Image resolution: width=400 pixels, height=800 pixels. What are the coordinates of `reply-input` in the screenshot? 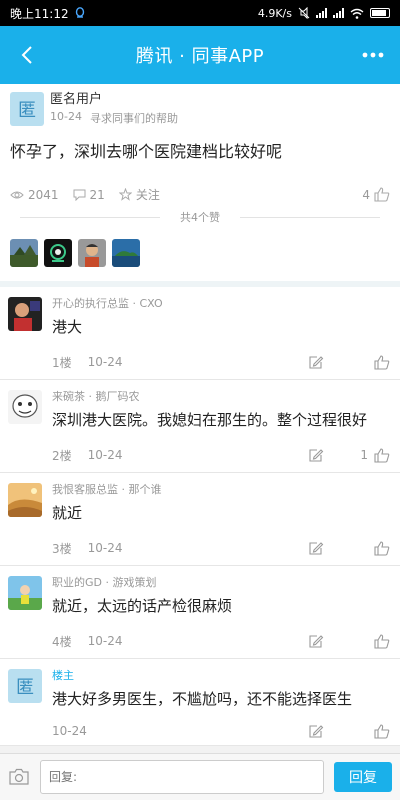 It's located at (182, 777).